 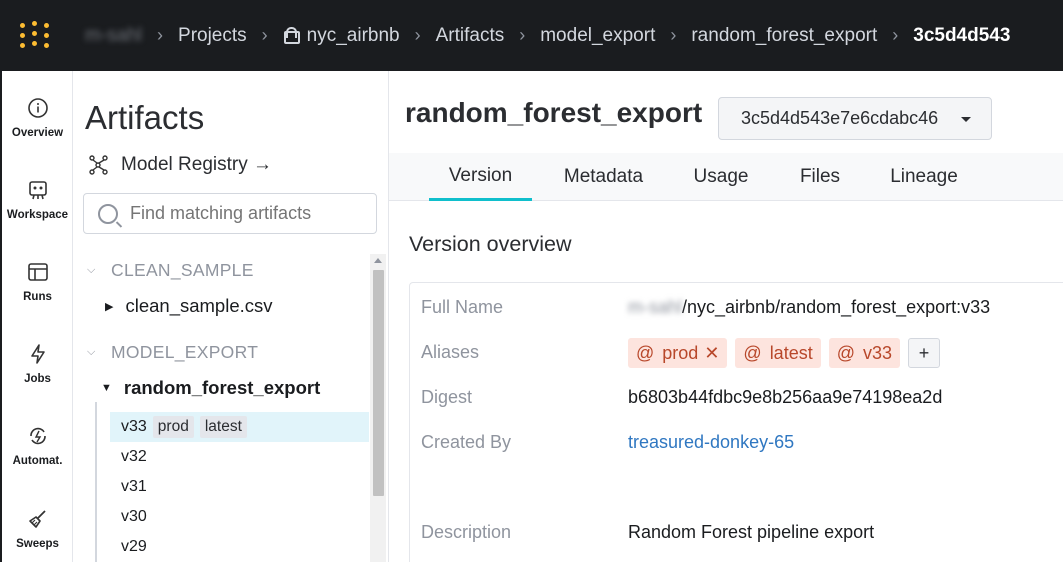 I want to click on version-item-v33: v33 prod latest, so click(x=239, y=427).